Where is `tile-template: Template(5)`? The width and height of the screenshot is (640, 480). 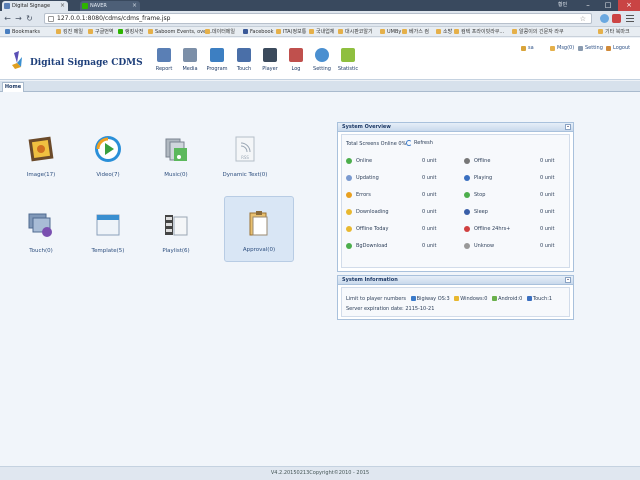 tile-template: Template(5) is located at coordinates (108, 231).